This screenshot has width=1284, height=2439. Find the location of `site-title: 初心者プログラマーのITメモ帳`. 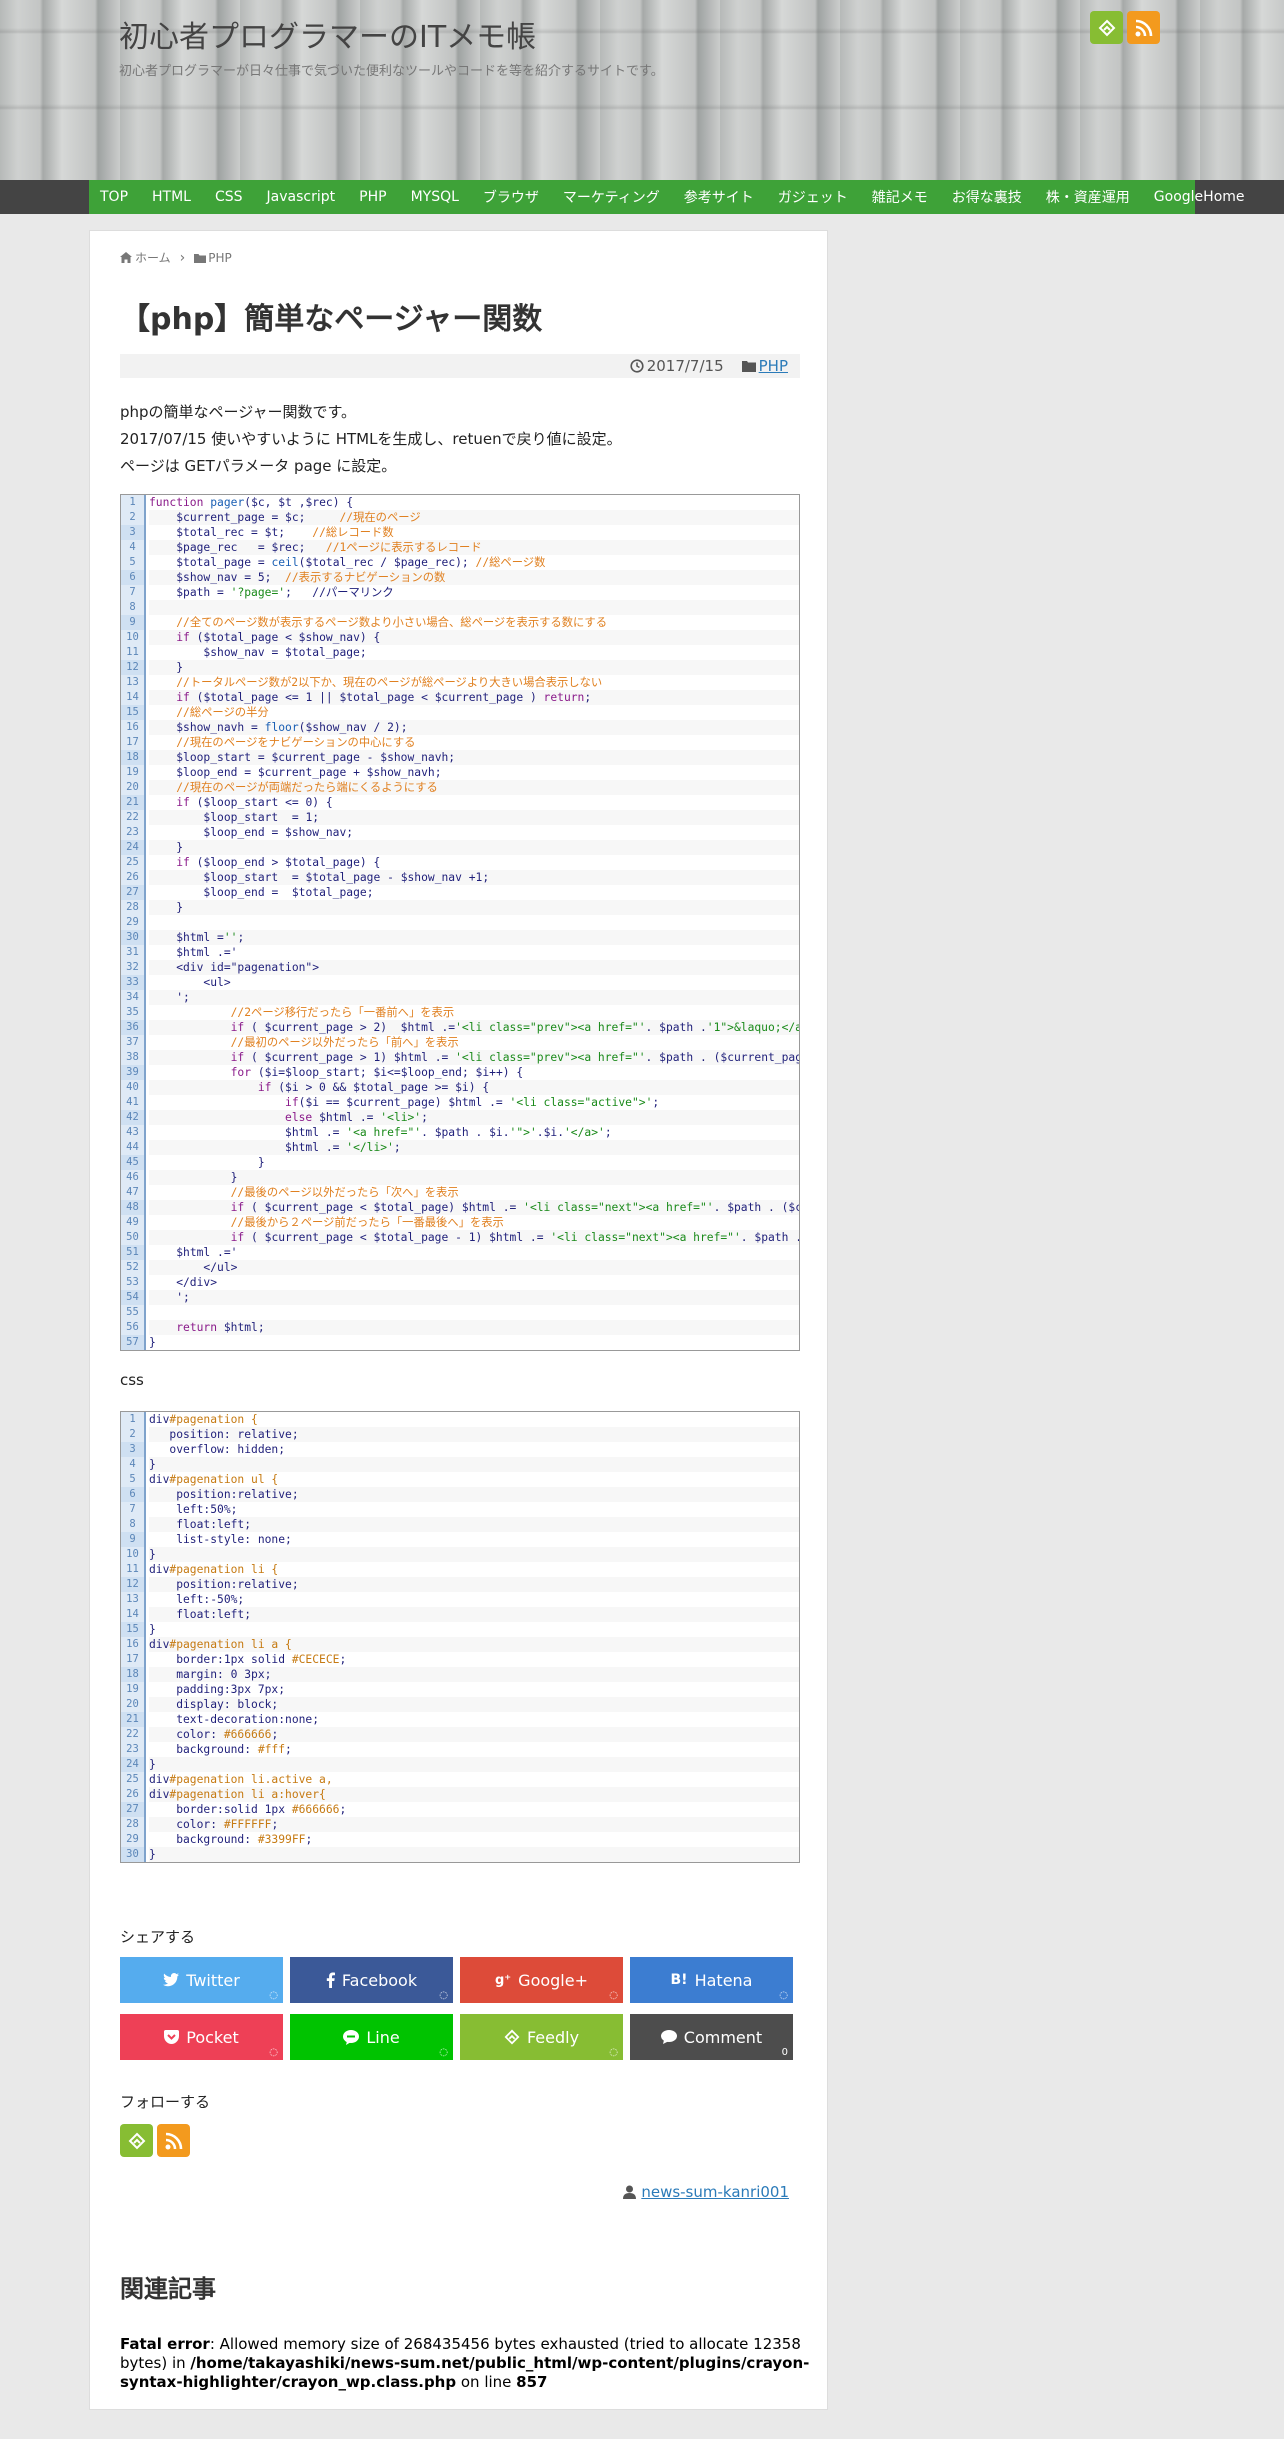

site-title: 初心者プログラマーのITメモ帳 is located at coordinates (327, 34).